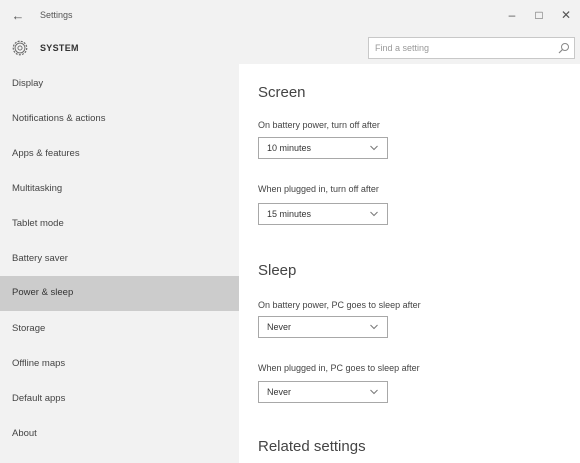 This screenshot has height=463, width=580. What do you see at coordinates (119, 224) in the screenshot?
I see `sidebar-item-tablet-mode: Tablet mode` at bounding box center [119, 224].